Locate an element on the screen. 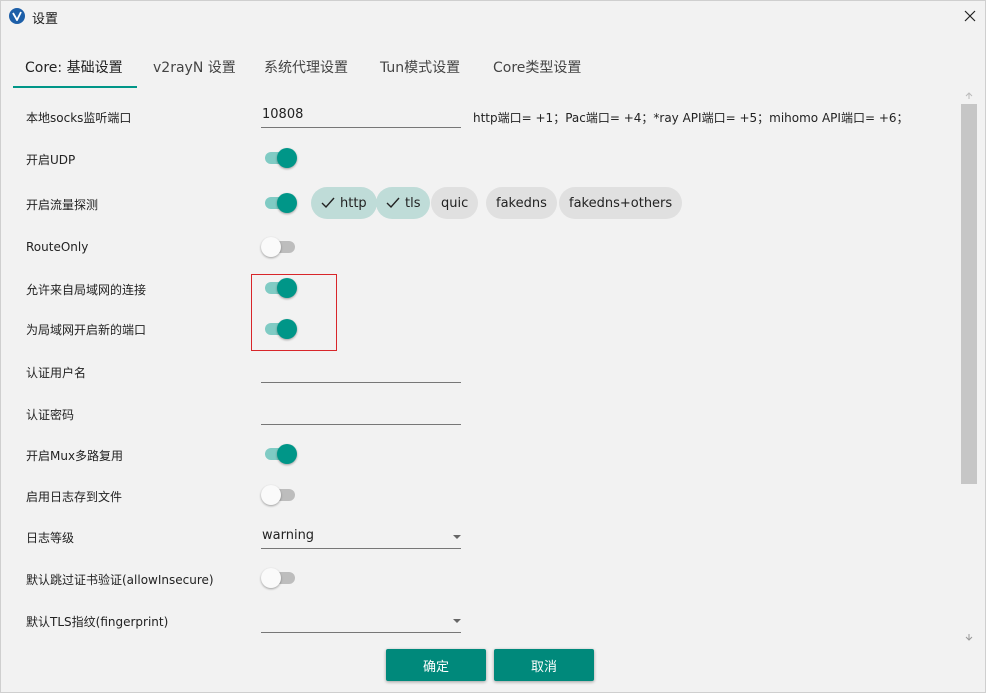  row-auth-pass: 认证密码 is located at coordinates (486, 413).